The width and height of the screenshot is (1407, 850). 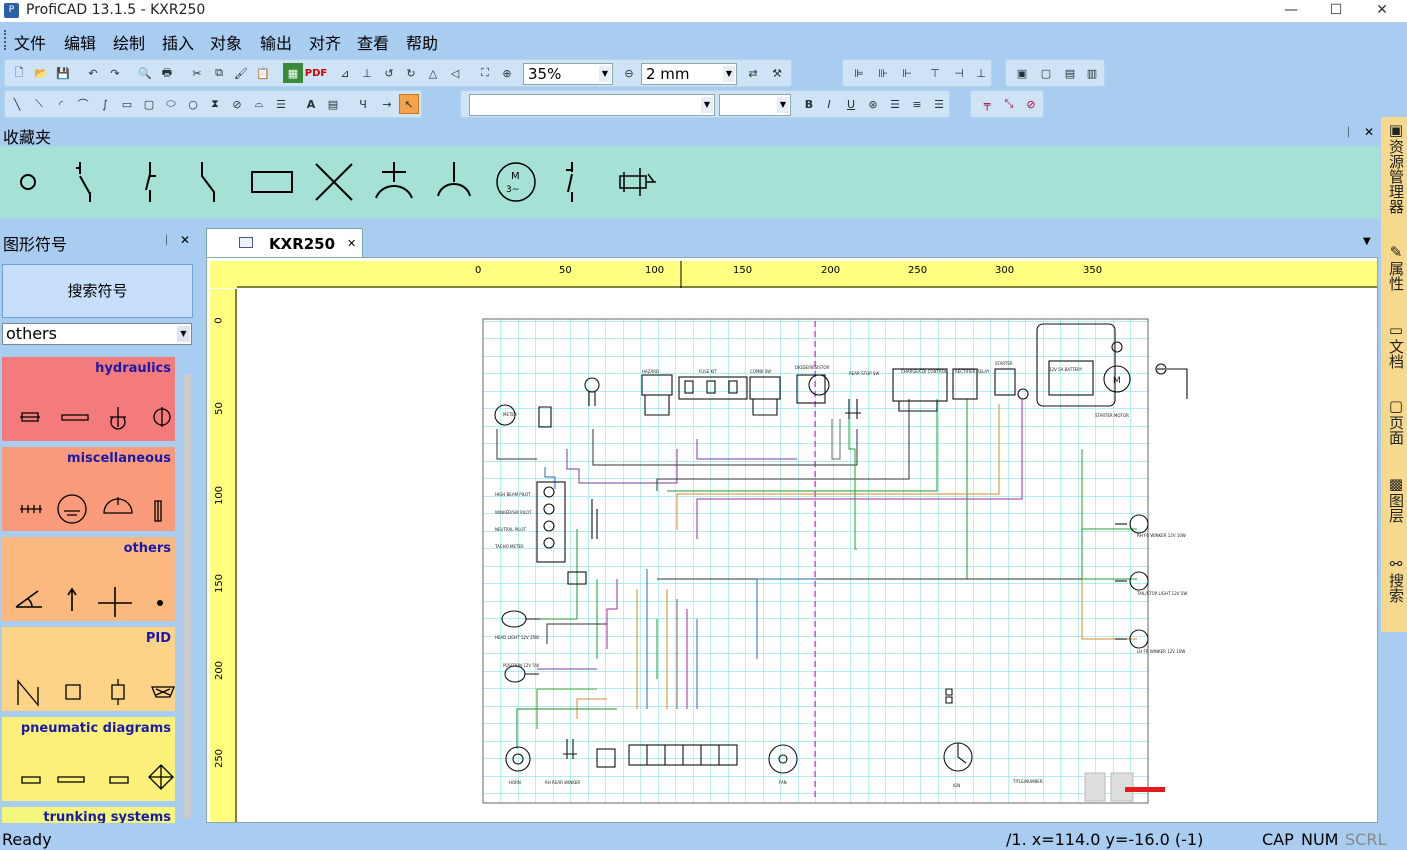 I want to click on circle-symbol-icon, so click(x=28, y=182).